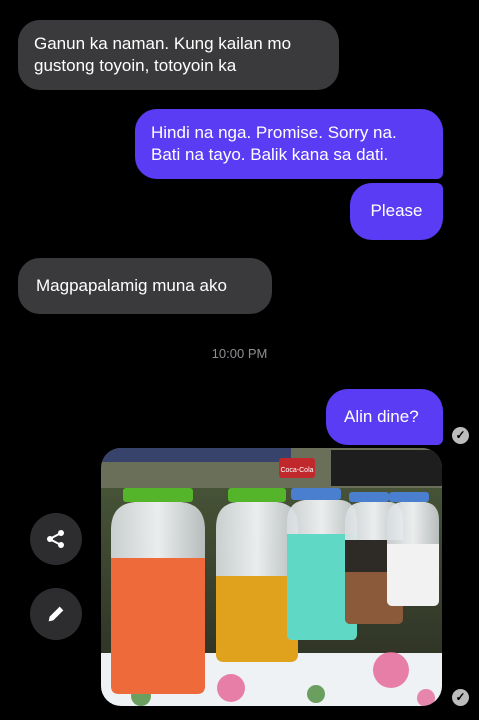 The height and width of the screenshot is (720, 479). I want to click on pencil-icon, so click(56, 614).